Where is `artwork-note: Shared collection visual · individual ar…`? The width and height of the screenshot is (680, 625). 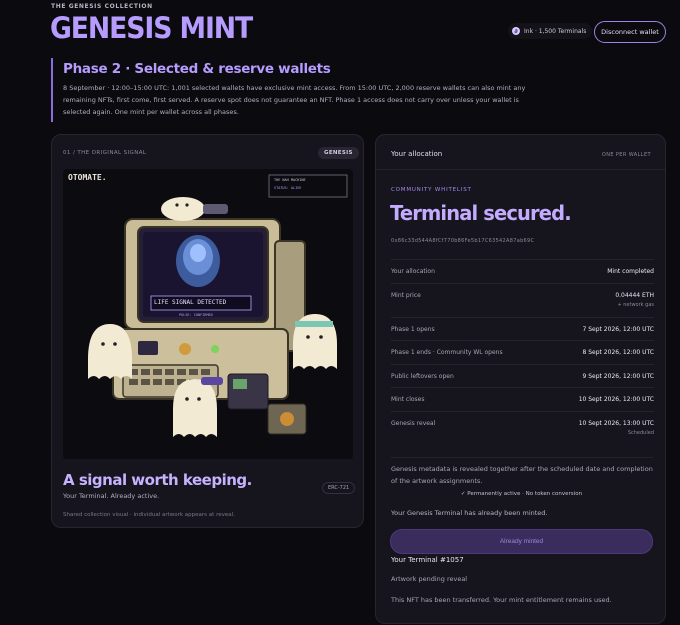
artwork-note: Shared collection visual · individual ar… is located at coordinates (149, 515).